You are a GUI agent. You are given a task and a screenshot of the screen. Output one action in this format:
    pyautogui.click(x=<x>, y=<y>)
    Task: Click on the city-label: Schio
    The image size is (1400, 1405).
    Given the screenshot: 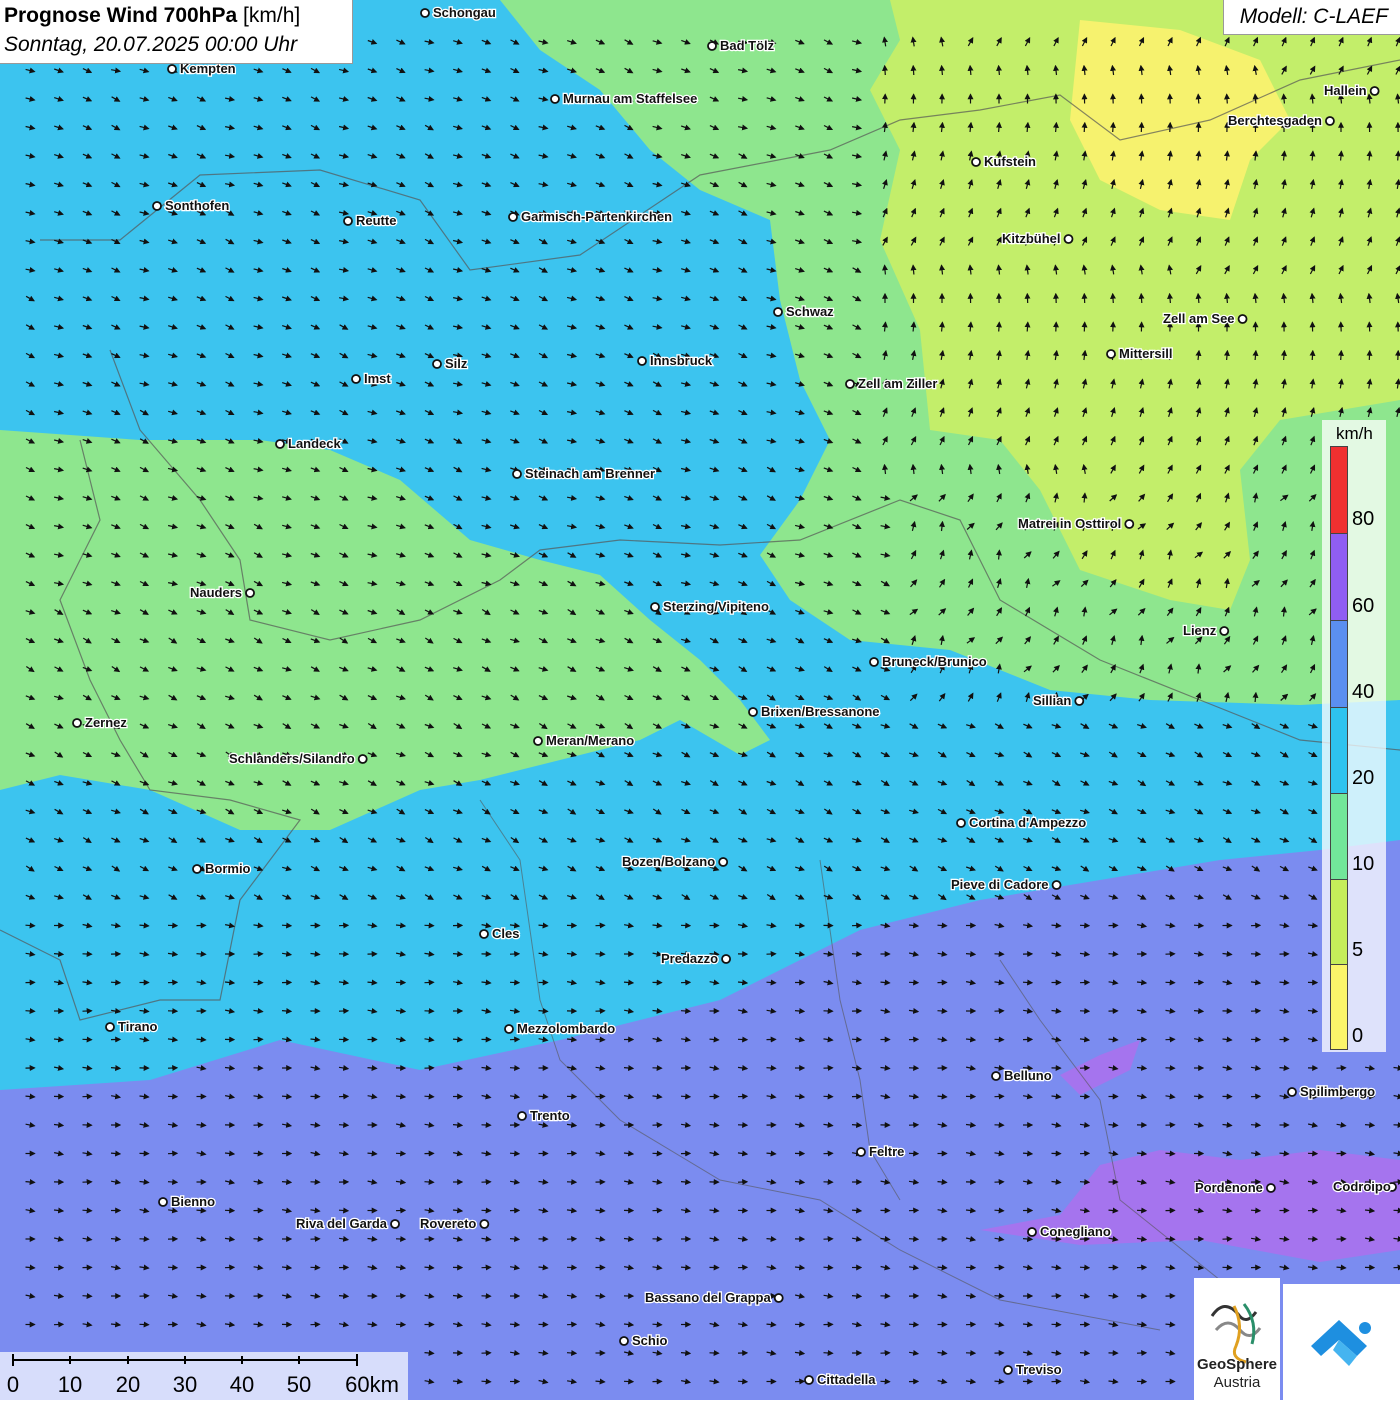 What is the action you would take?
    pyautogui.click(x=649, y=1340)
    